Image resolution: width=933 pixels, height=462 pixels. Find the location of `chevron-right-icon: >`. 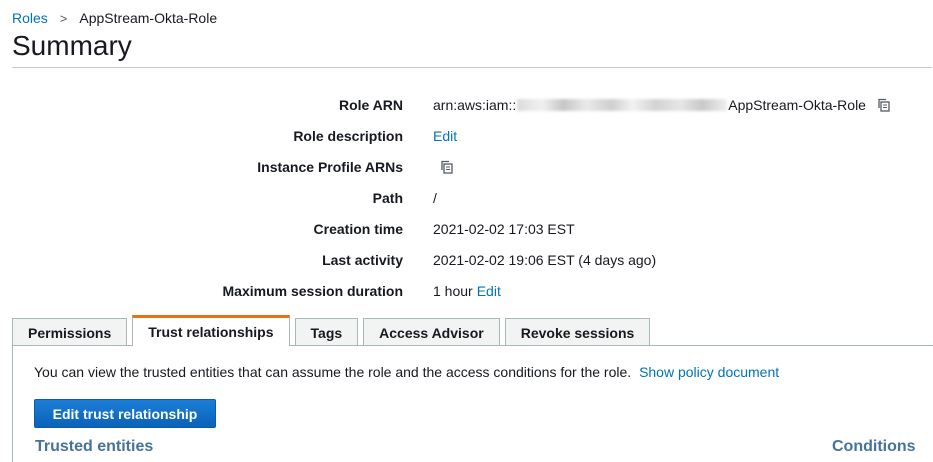

chevron-right-icon: > is located at coordinates (63, 18).